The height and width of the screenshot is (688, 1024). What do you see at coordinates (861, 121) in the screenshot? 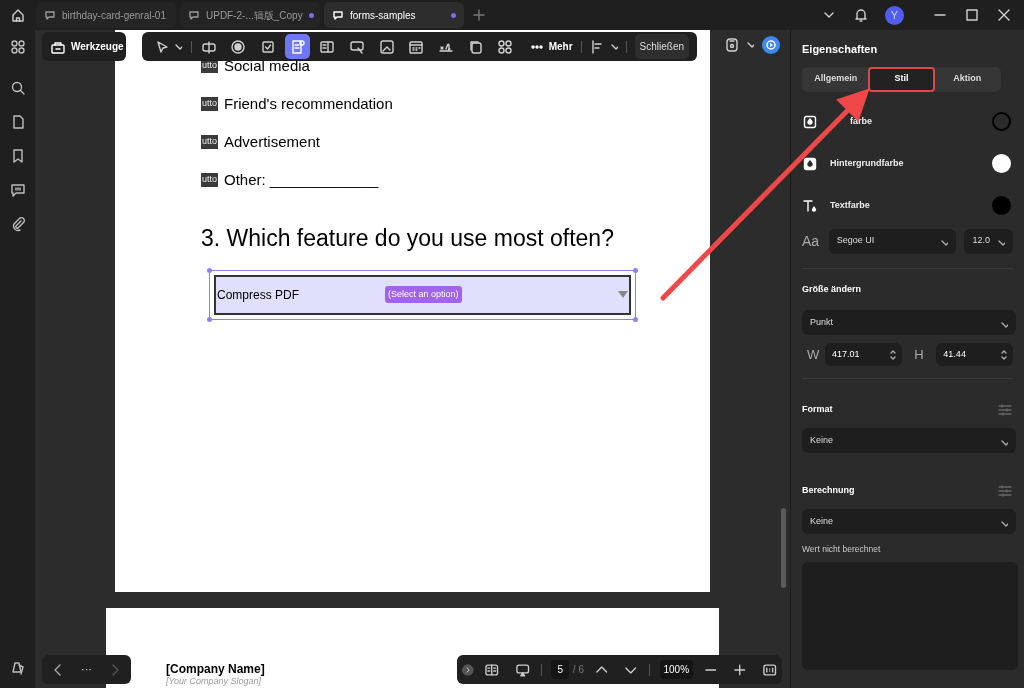
I see `color-label: farbe` at bounding box center [861, 121].